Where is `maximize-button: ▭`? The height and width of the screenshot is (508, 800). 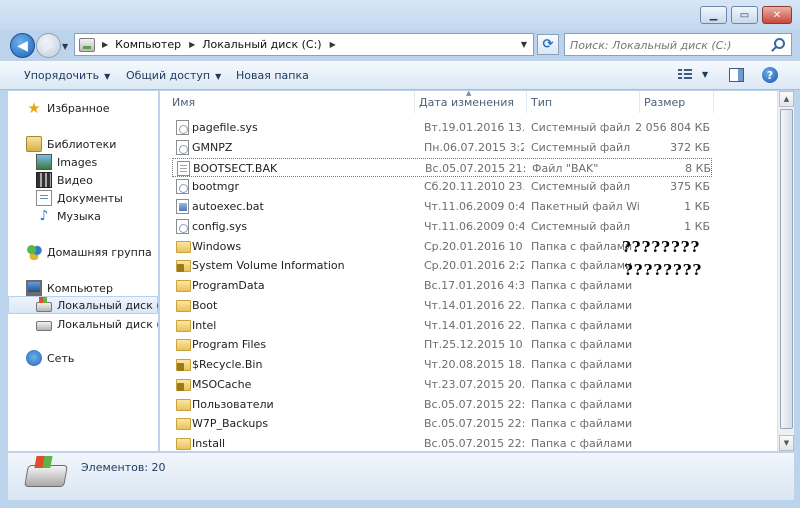 maximize-button: ▭ is located at coordinates (744, 15).